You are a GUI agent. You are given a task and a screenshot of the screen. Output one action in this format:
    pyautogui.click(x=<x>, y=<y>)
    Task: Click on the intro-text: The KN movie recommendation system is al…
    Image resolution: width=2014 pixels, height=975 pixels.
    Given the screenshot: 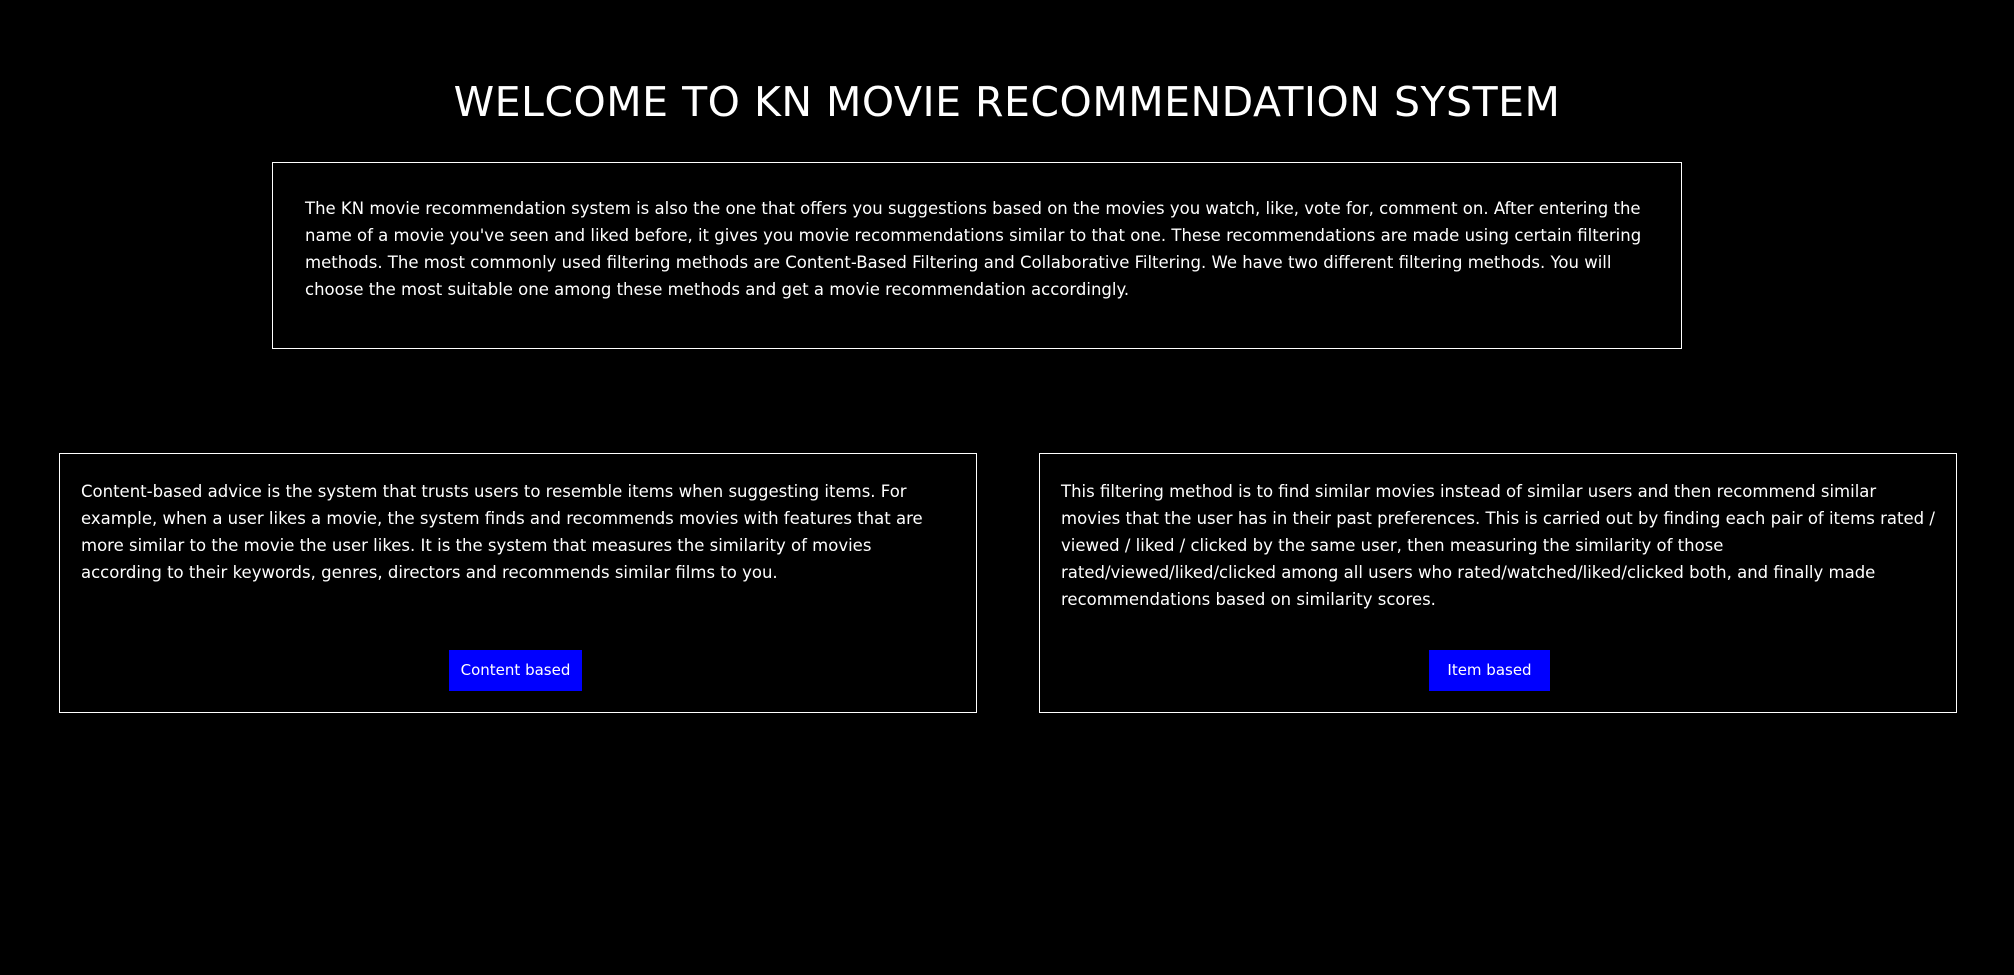 What is the action you would take?
    pyautogui.click(x=973, y=249)
    